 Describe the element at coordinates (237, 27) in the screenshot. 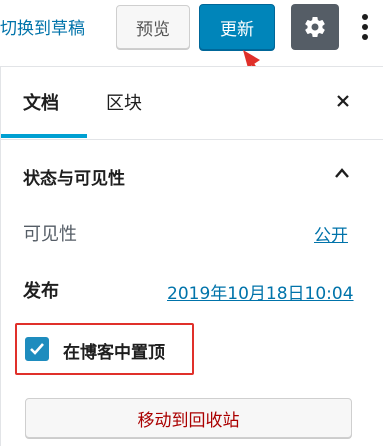

I see `update-button: 更新` at that location.